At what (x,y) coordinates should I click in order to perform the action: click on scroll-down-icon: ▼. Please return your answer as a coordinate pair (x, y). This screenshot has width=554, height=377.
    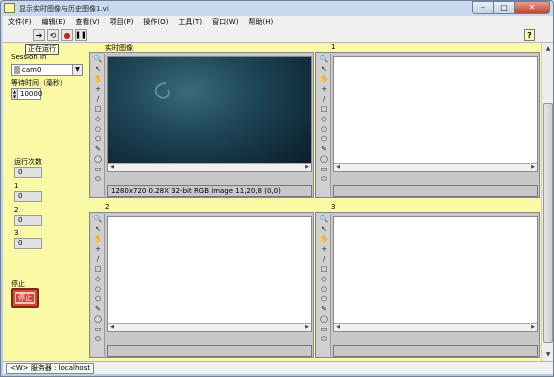
    Looking at the image, I should click on (548, 355).